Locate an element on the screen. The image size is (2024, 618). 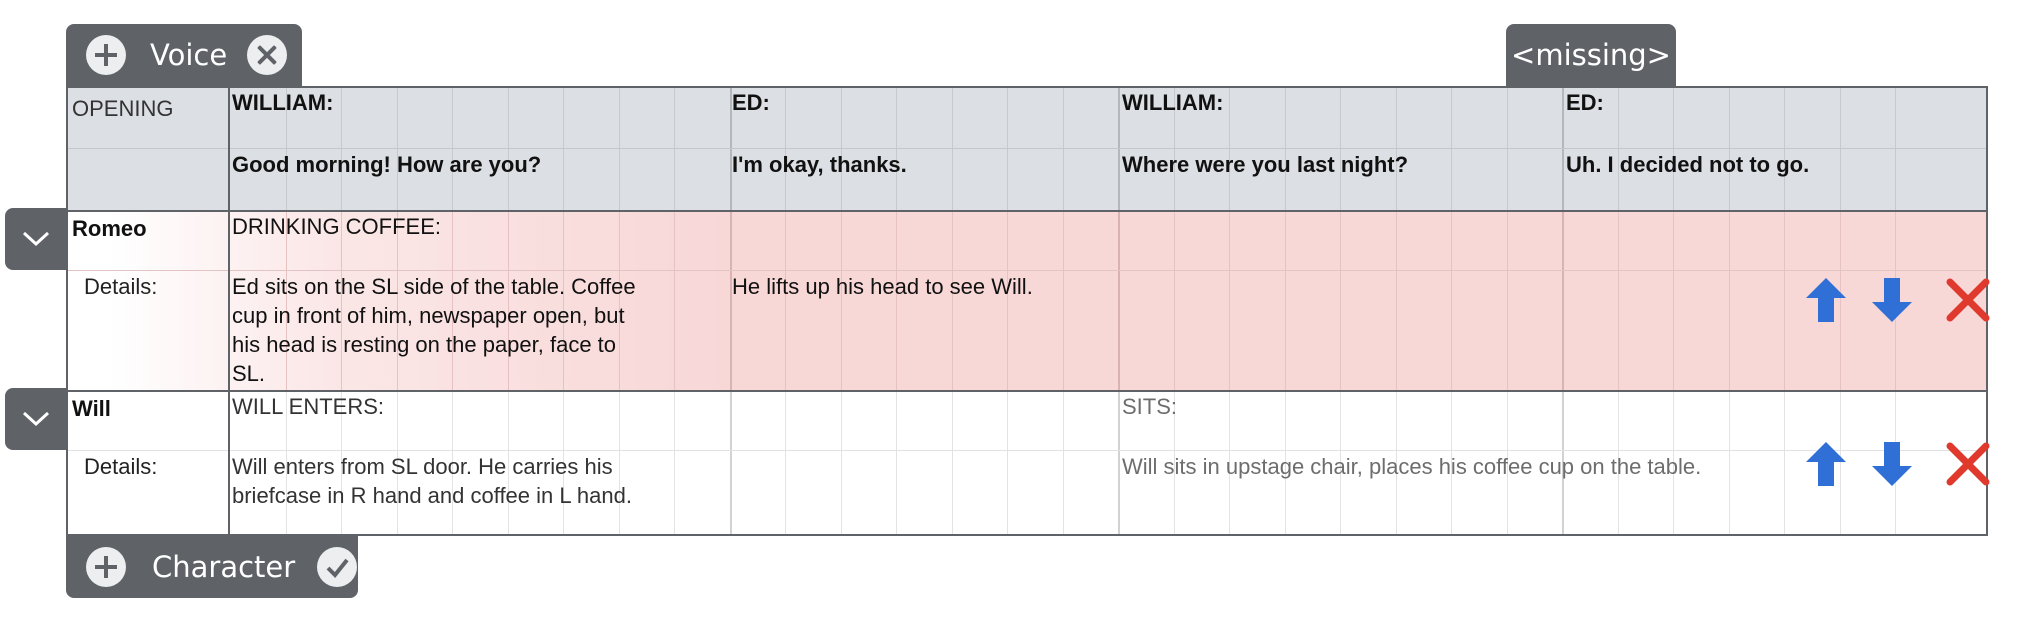
header-divider is located at coordinates (1027, 148).